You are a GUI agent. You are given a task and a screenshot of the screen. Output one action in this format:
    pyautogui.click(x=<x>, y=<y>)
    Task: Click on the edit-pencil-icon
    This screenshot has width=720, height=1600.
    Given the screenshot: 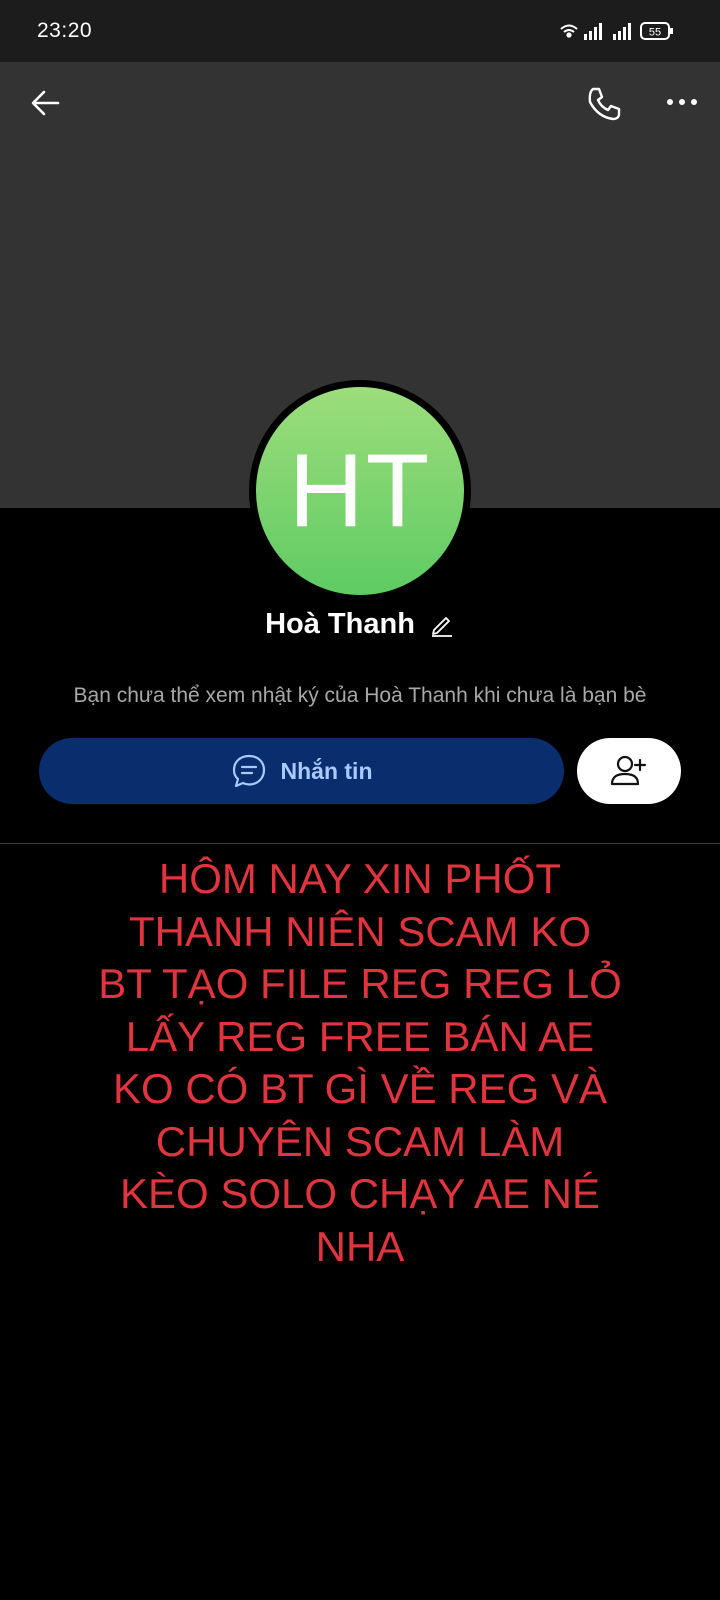 What is the action you would take?
    pyautogui.click(x=442, y=624)
    